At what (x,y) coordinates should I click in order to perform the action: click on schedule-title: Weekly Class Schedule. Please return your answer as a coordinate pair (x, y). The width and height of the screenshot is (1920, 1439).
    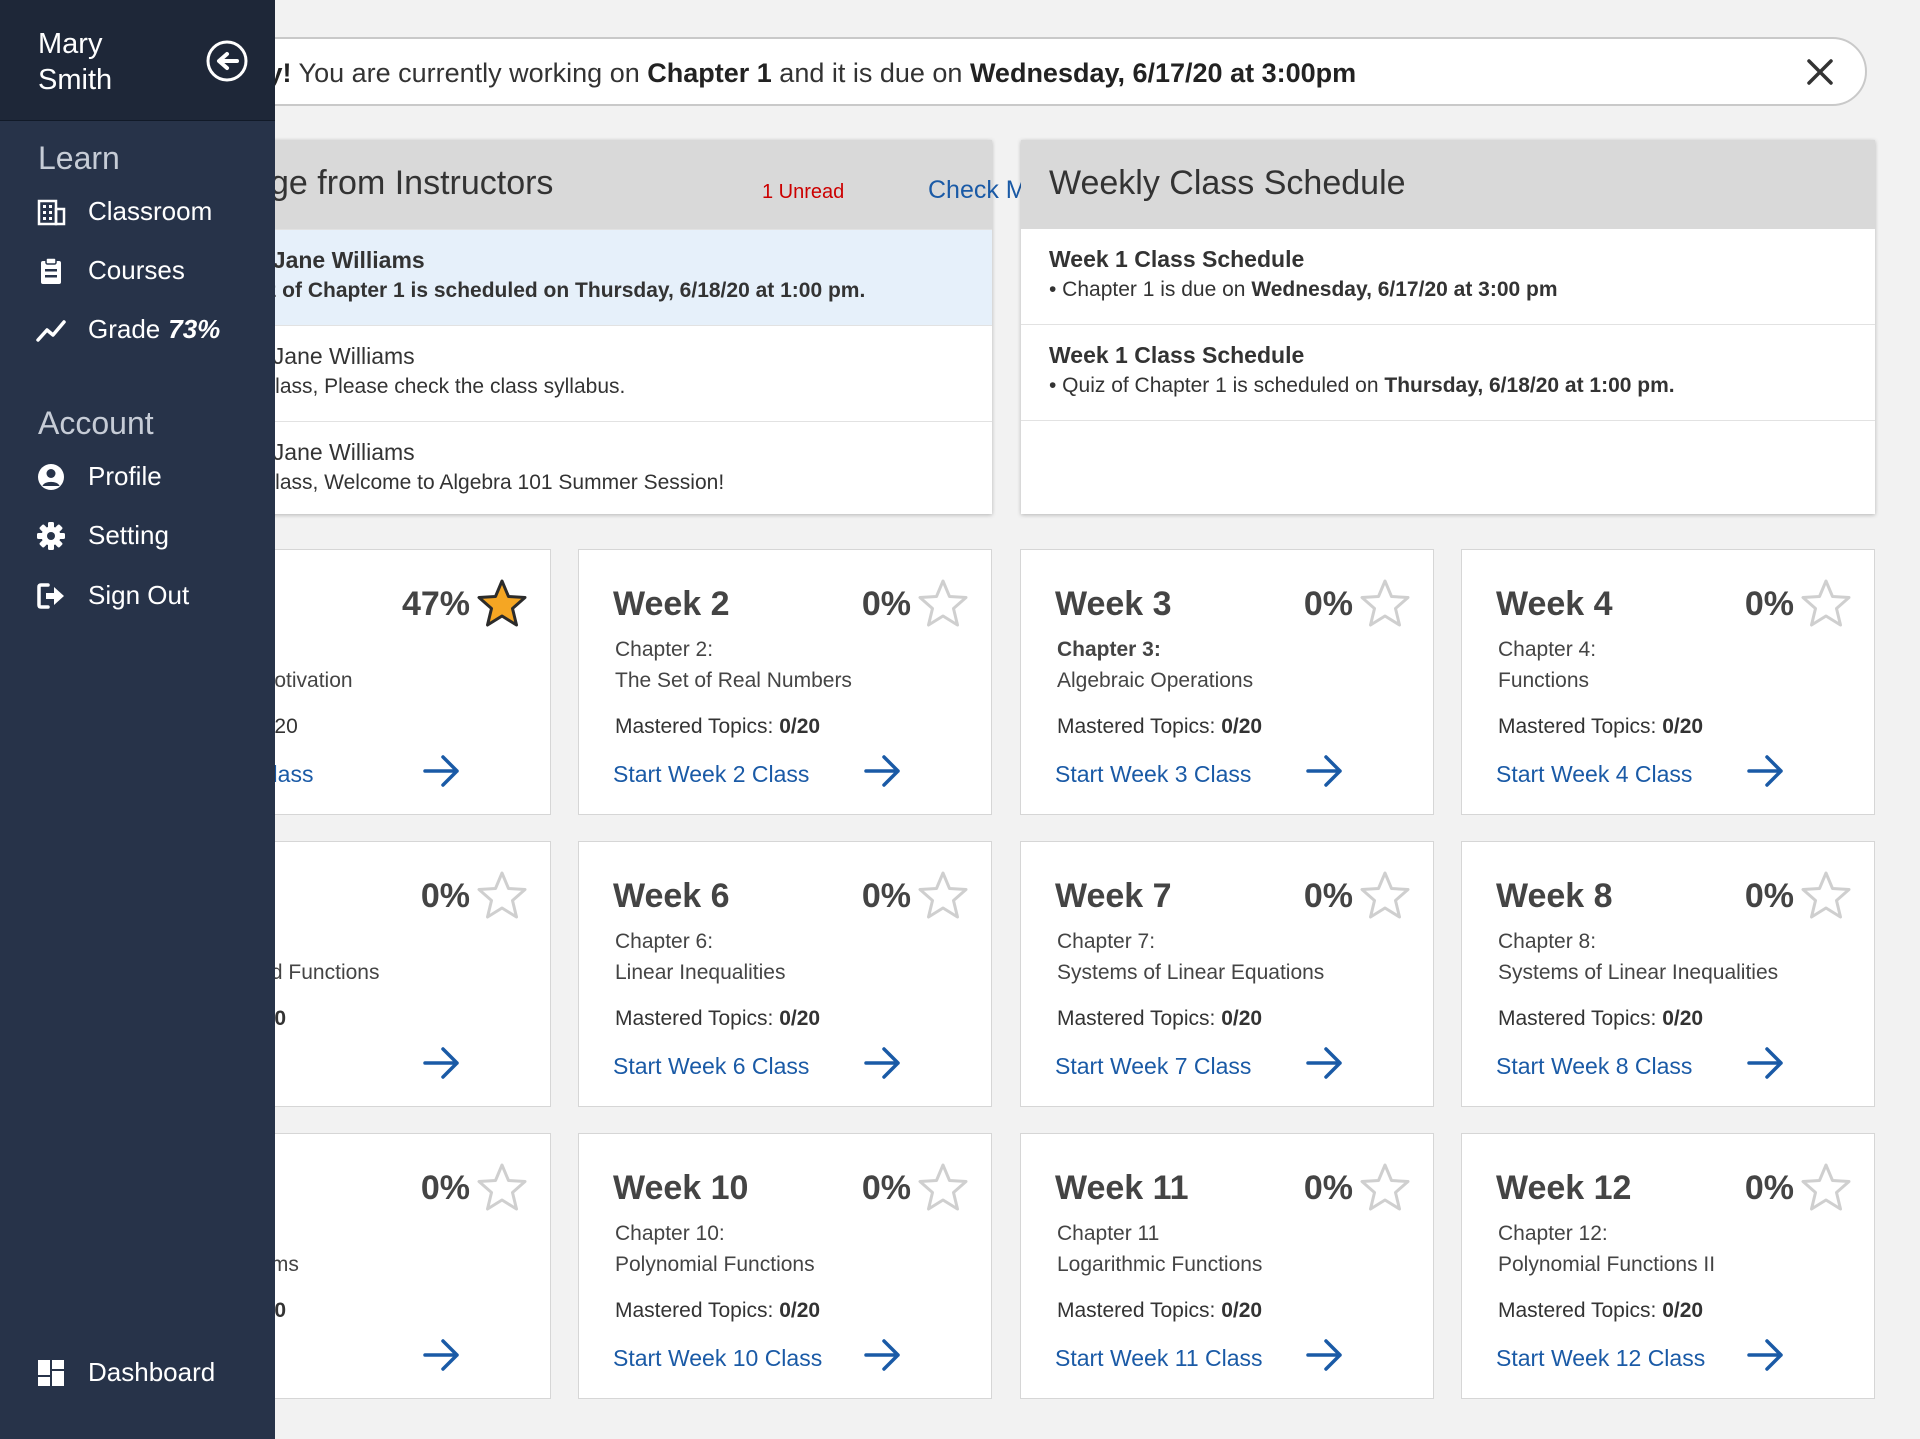
    Looking at the image, I should click on (1227, 183).